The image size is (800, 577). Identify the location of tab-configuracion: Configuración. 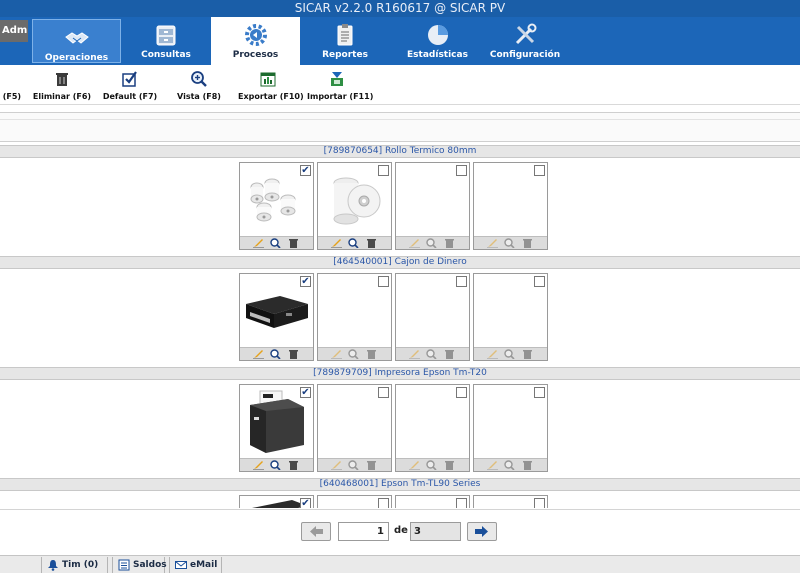
(525, 41).